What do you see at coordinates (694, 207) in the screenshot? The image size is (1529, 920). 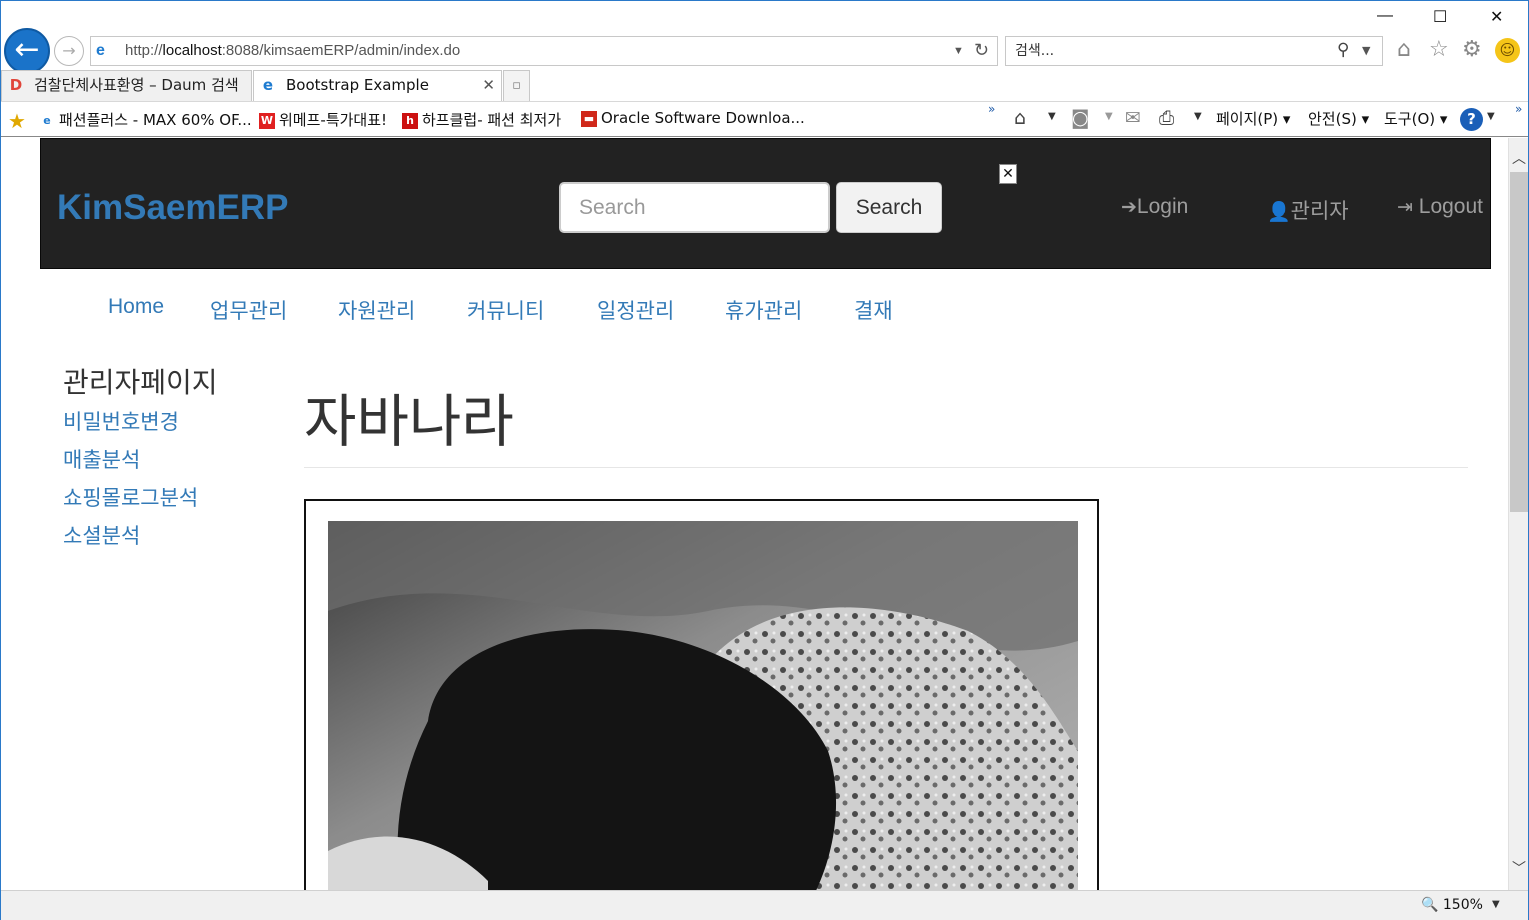 I see `site-search-input: Search` at bounding box center [694, 207].